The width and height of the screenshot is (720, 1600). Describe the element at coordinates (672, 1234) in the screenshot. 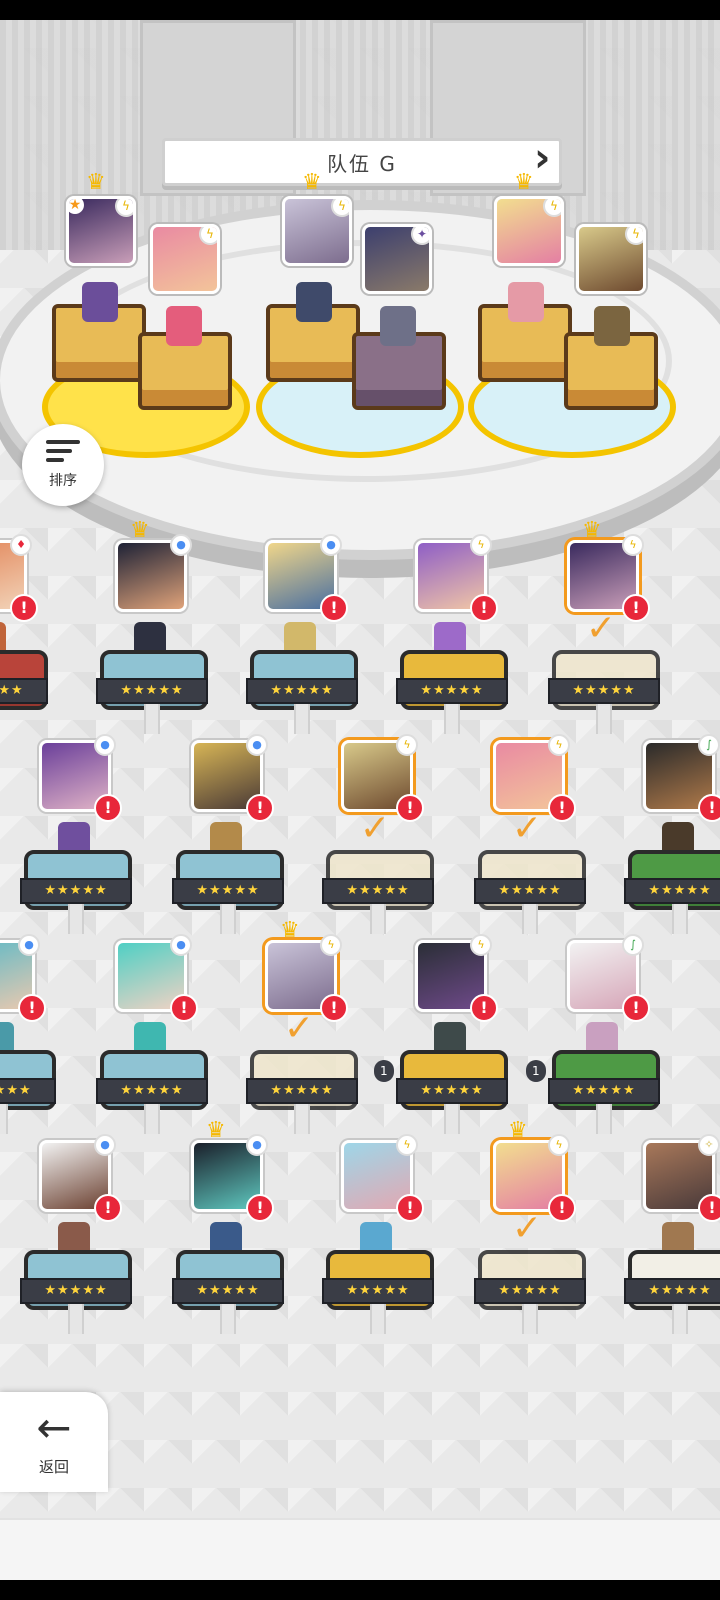

I see `hero-slot: ✧ ! ★★★★★` at that location.